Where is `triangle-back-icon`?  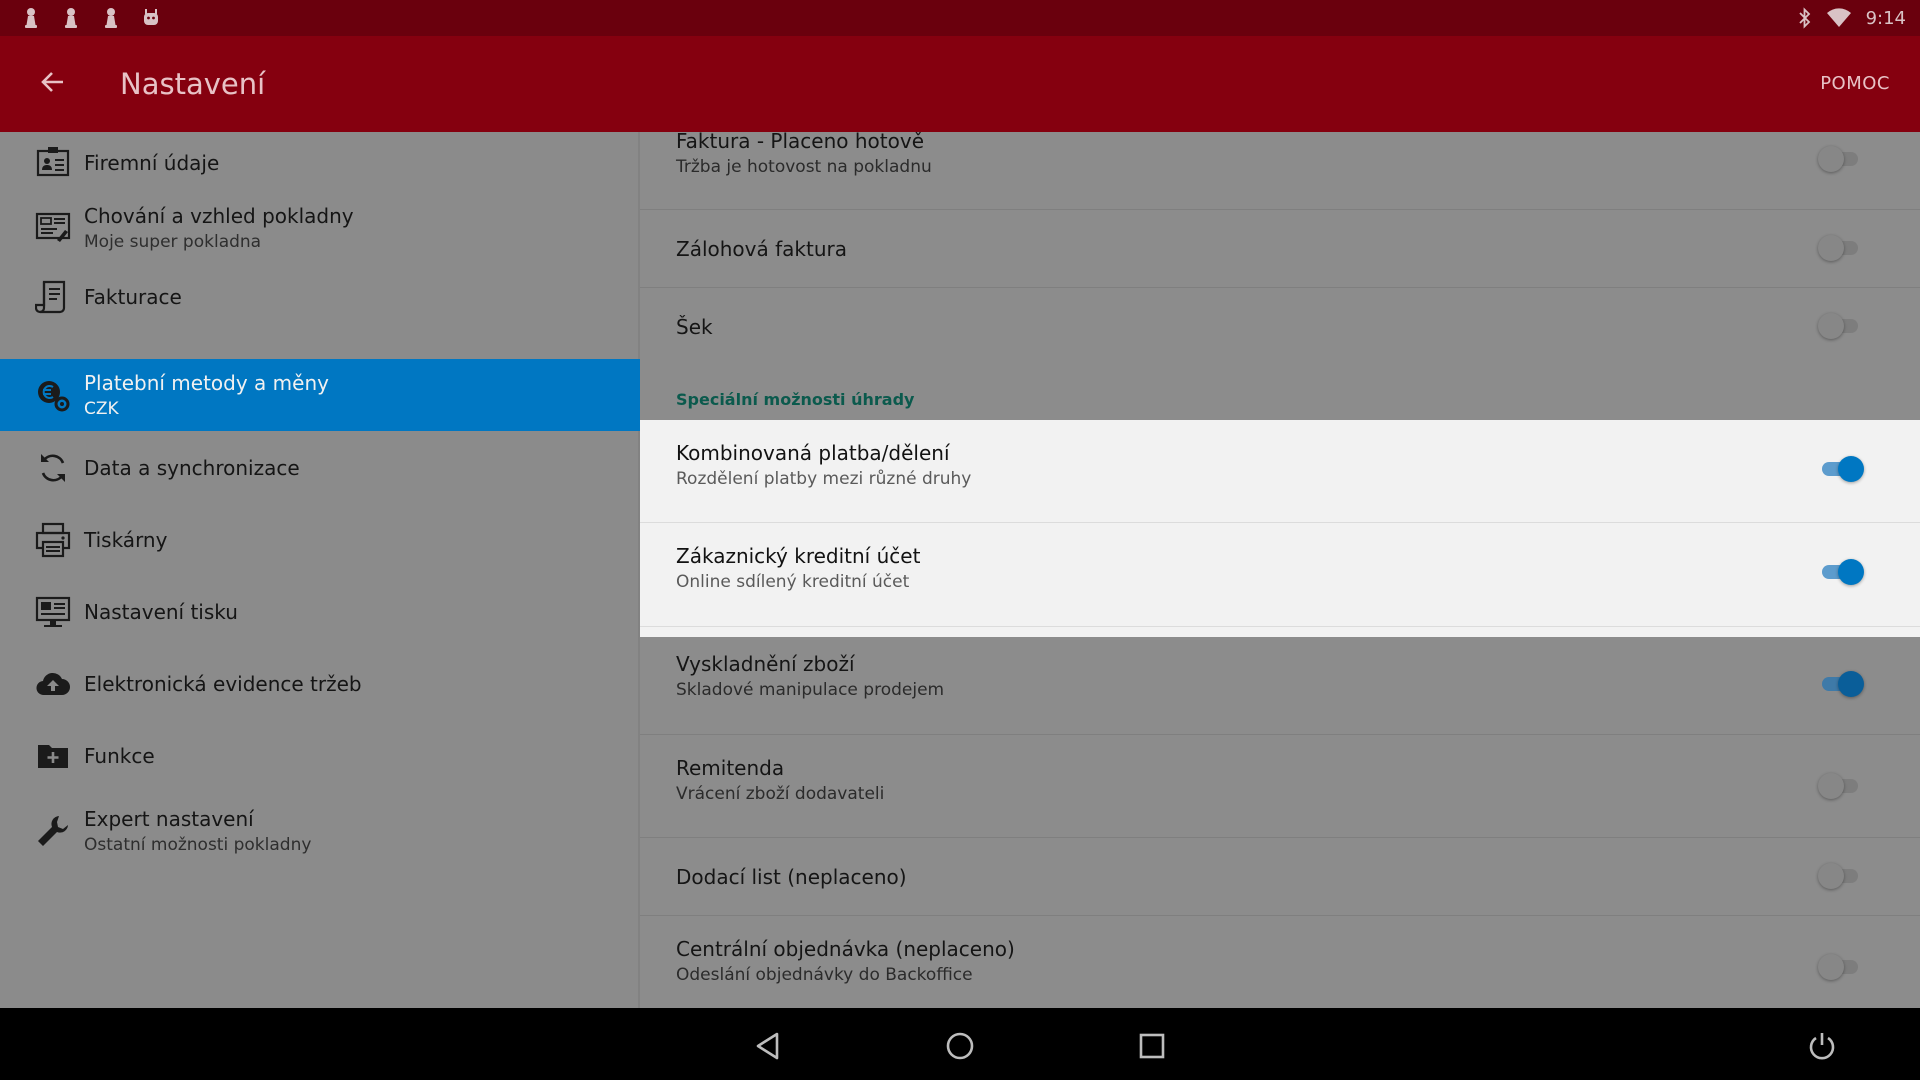
triangle-back-icon is located at coordinates (768, 1046).